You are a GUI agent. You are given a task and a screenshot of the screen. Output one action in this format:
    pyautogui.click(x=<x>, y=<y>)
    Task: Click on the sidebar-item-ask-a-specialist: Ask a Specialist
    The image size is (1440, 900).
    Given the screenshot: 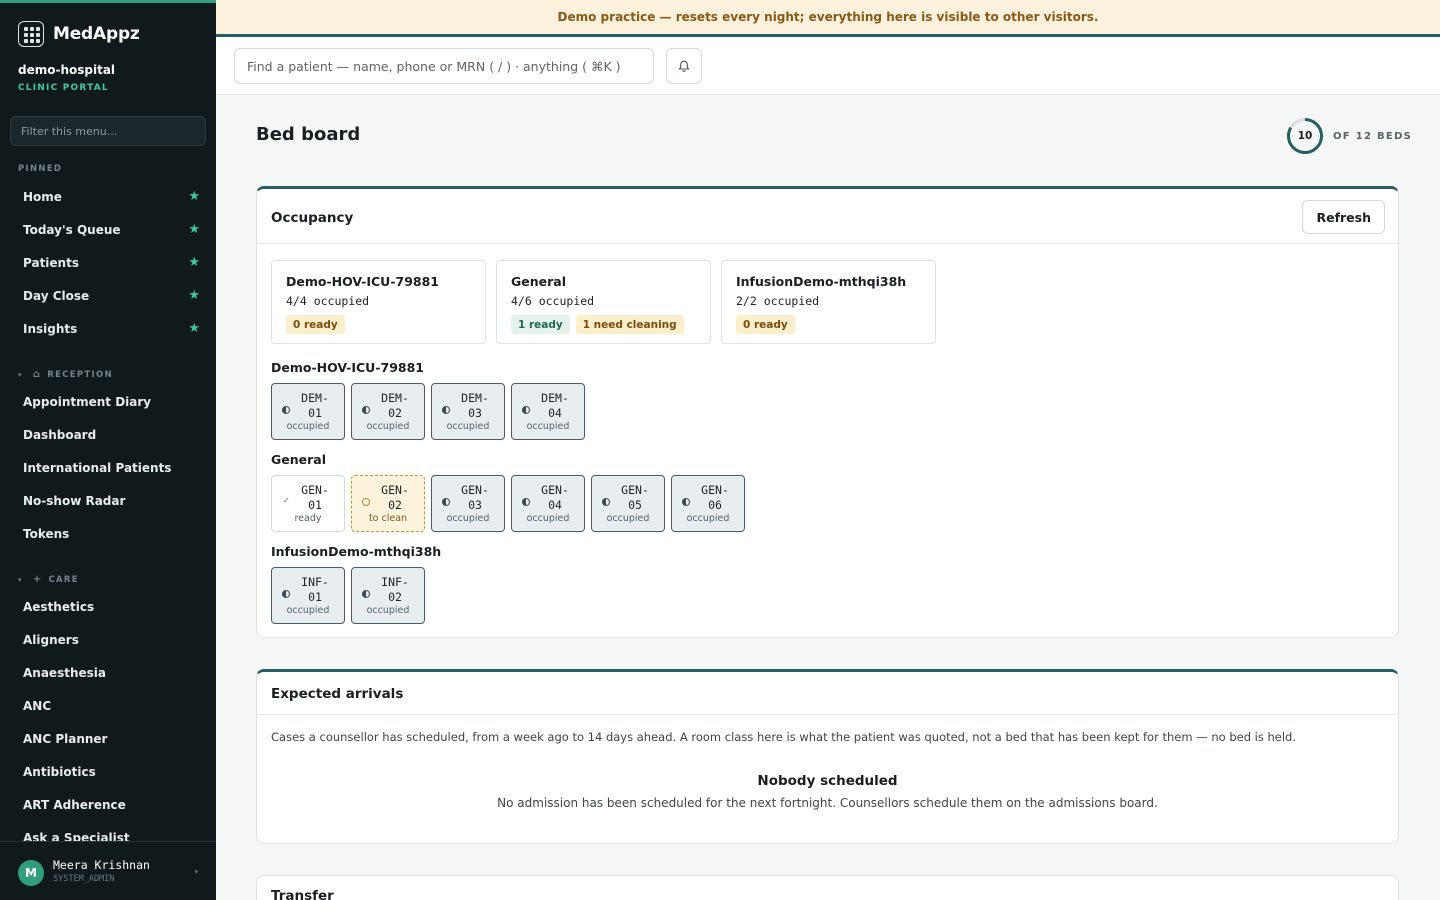 What is the action you would take?
    pyautogui.click(x=108, y=832)
    